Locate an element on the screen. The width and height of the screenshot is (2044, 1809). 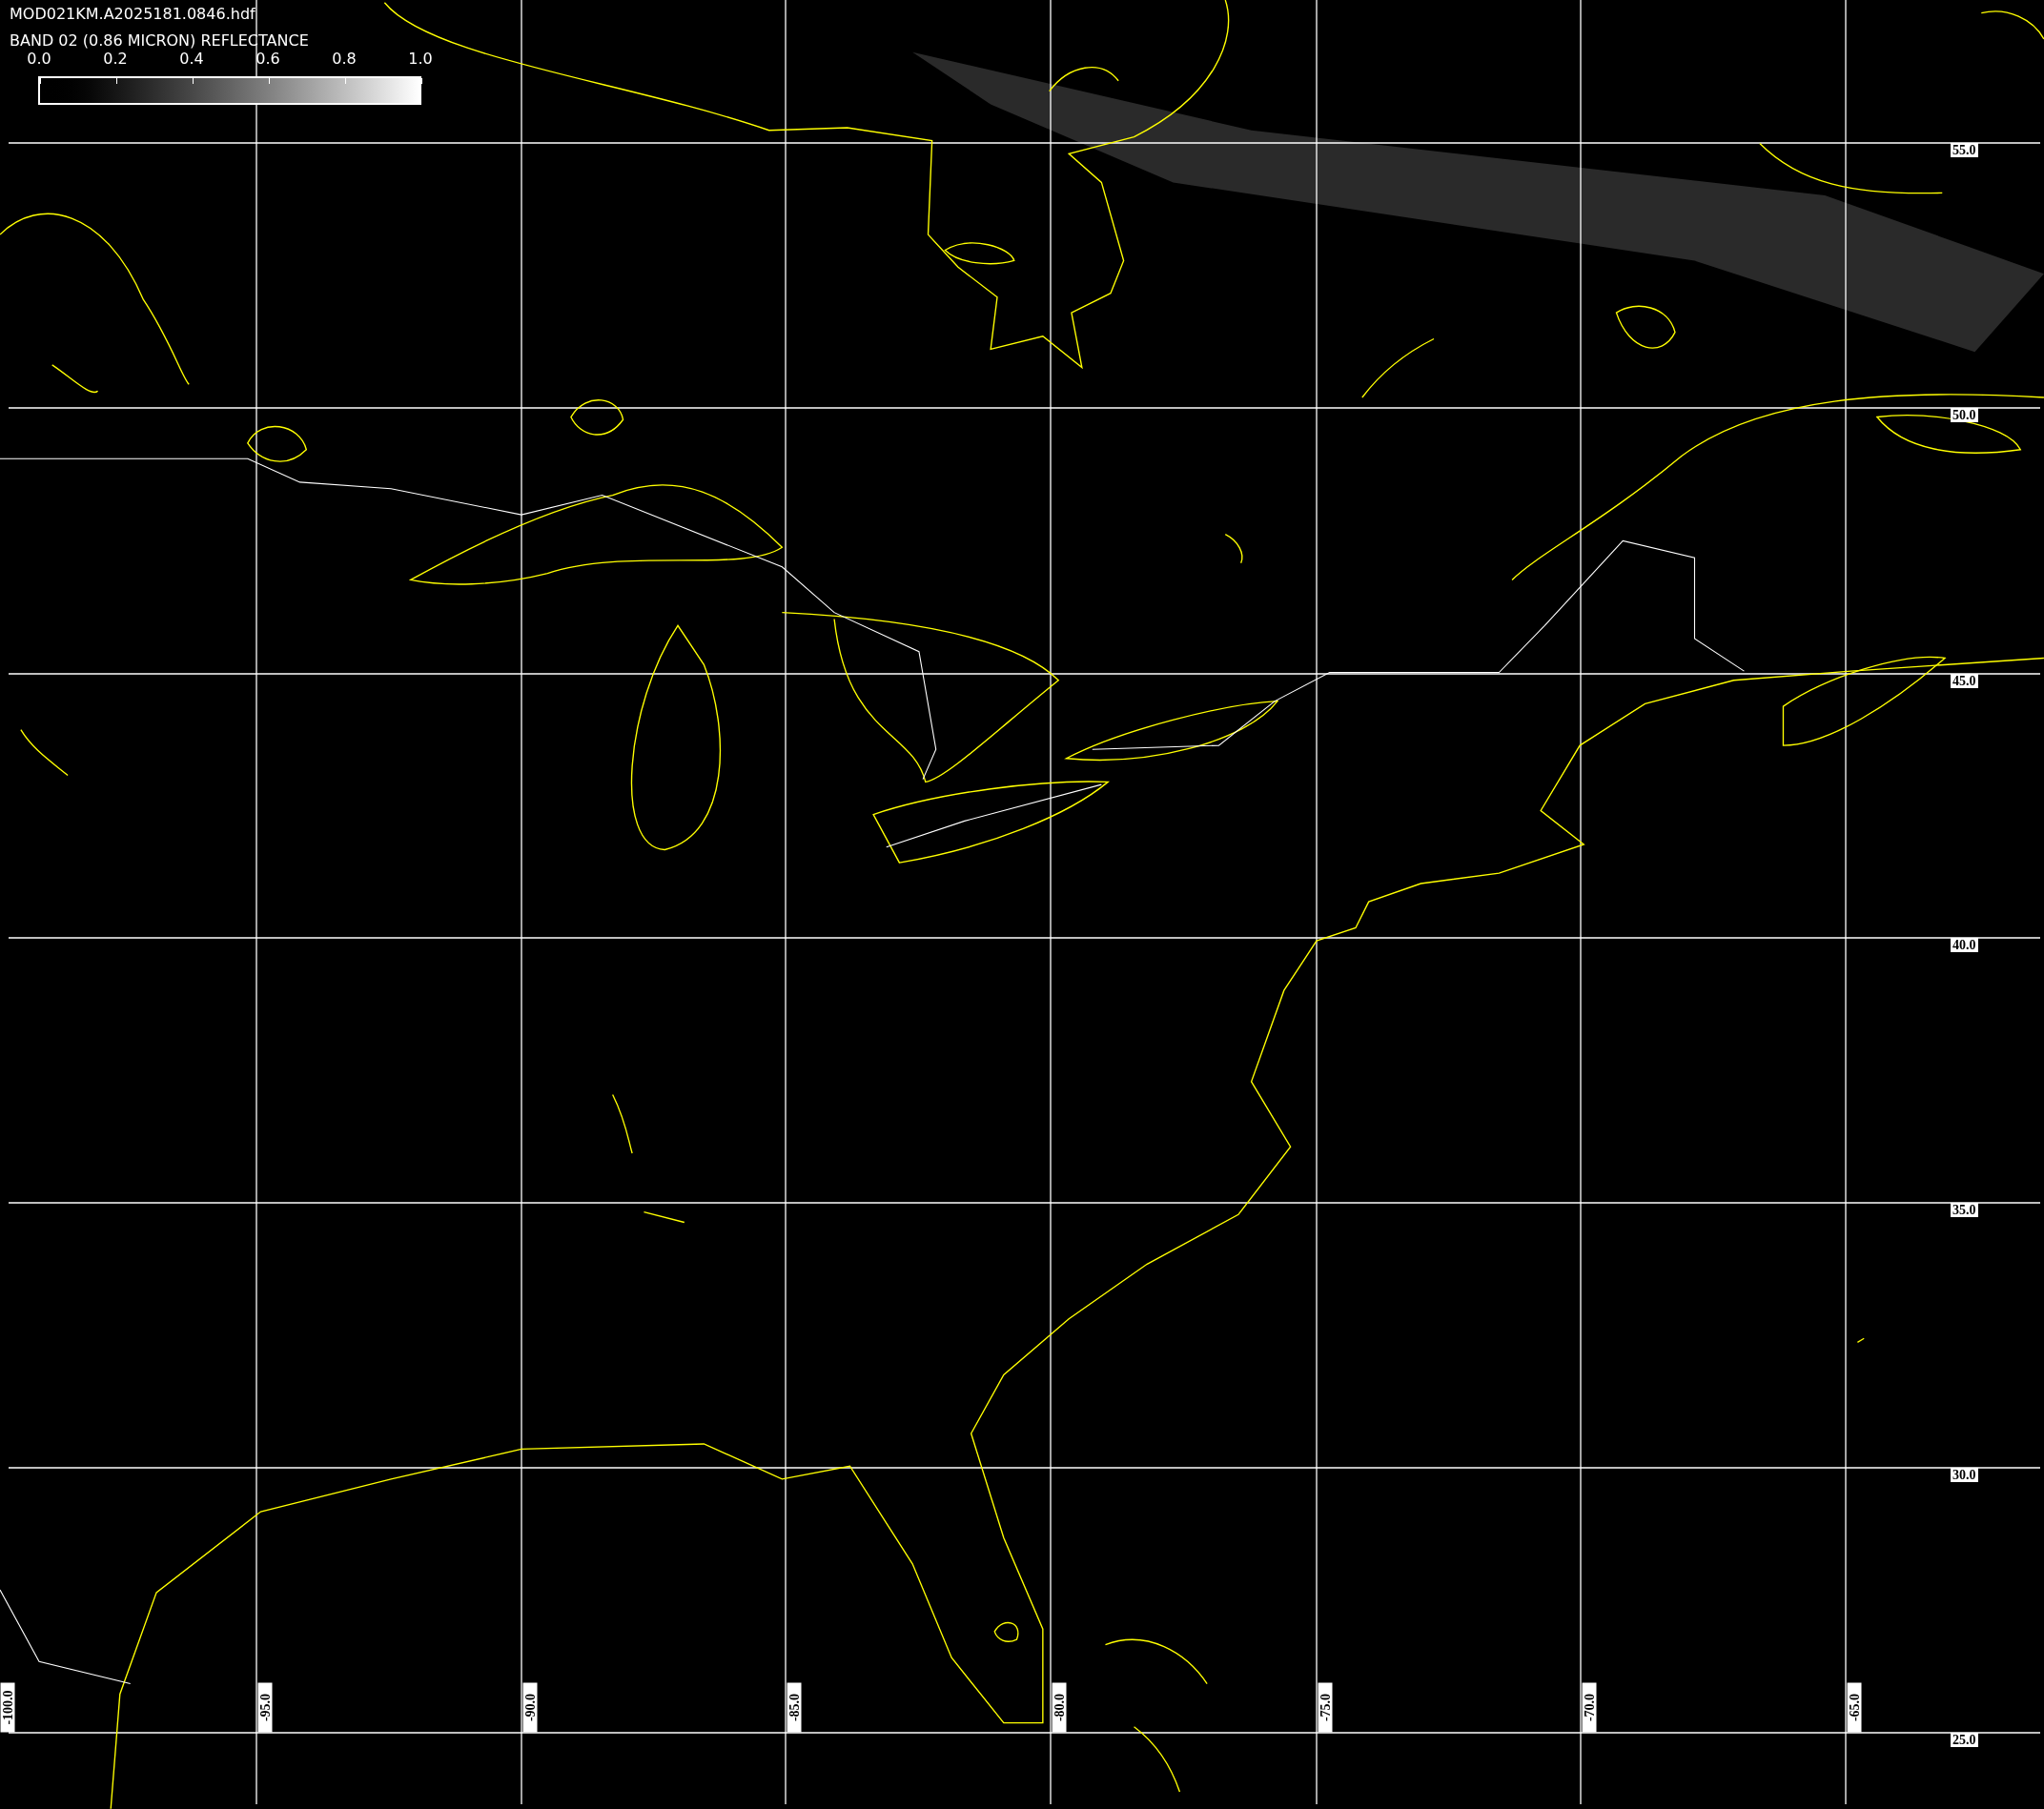
latitude-label: 40.0 is located at coordinates (1964, 945).